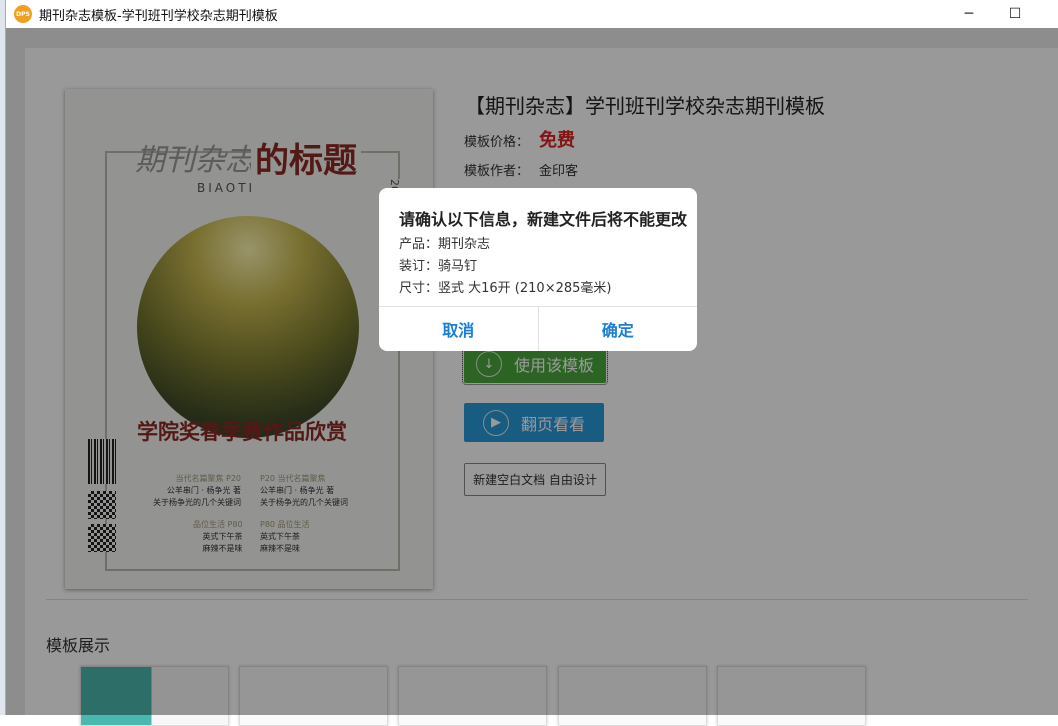 This screenshot has width=1058, height=726. Describe the element at coordinates (445, 244) in the screenshot. I see `dialog-product: 产品：期刊杂志` at that location.